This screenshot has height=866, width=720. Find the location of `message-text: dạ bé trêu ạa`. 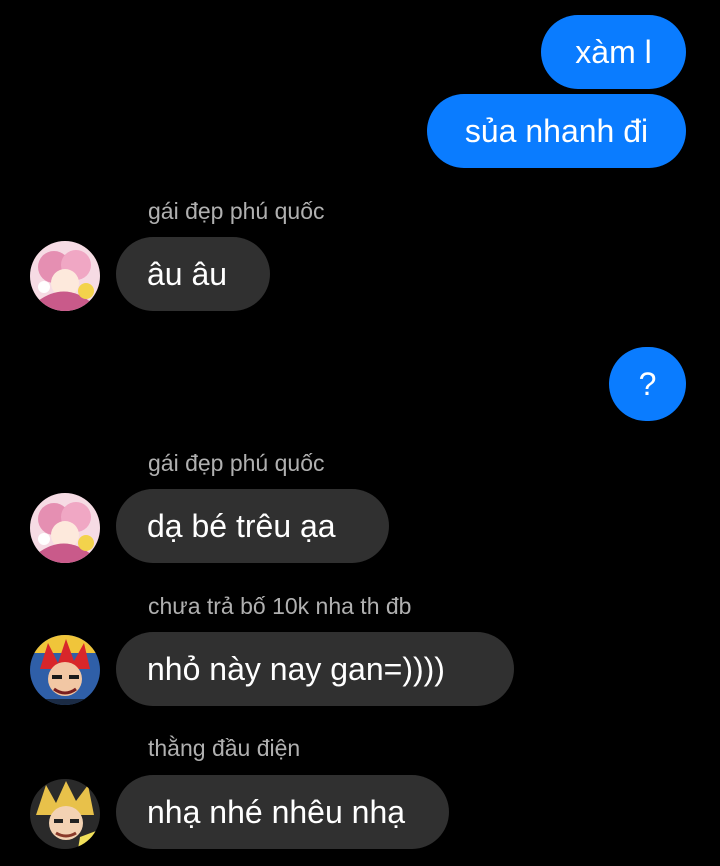

message-text: dạ bé trêu ạa is located at coordinates (241, 525).